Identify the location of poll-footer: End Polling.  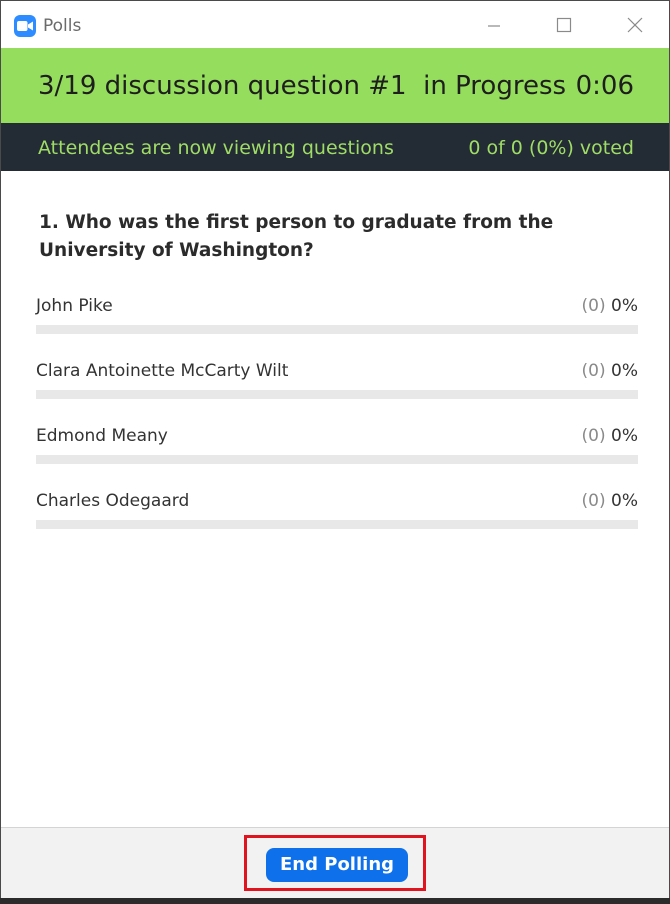
(335, 863).